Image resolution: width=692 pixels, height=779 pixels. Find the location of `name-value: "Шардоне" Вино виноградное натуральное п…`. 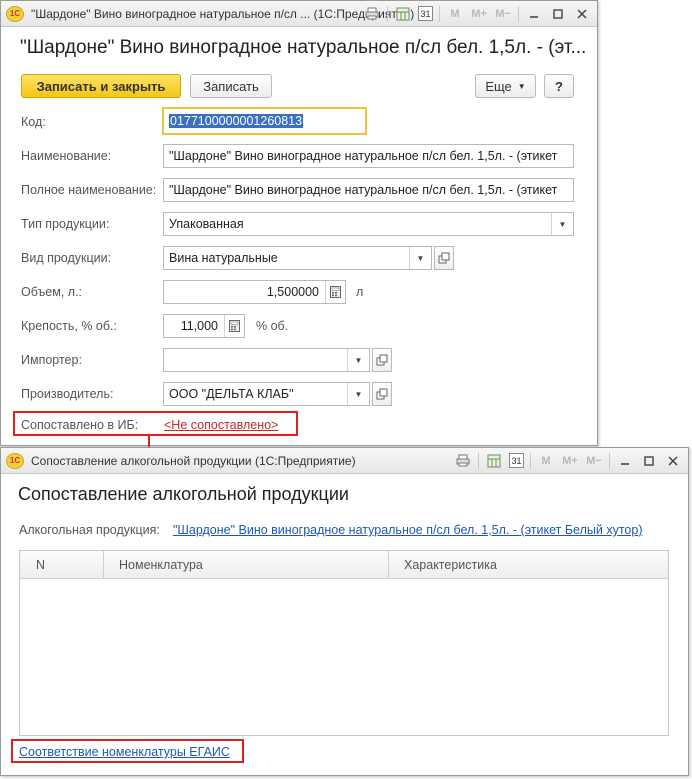

name-value: "Шардоне" Вино виноградное натуральное п… is located at coordinates (363, 156).